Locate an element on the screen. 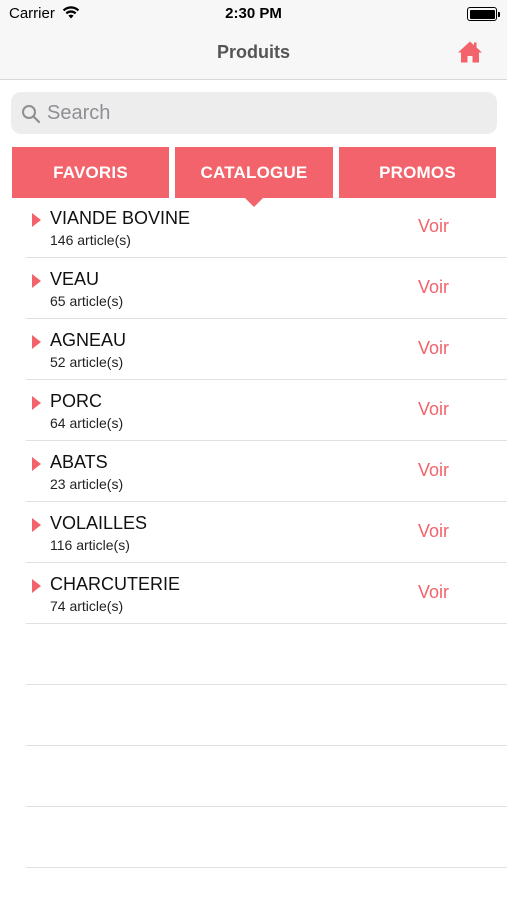 Image resolution: width=507 pixels, height=900 pixels. page-title: Produits is located at coordinates (253, 52).